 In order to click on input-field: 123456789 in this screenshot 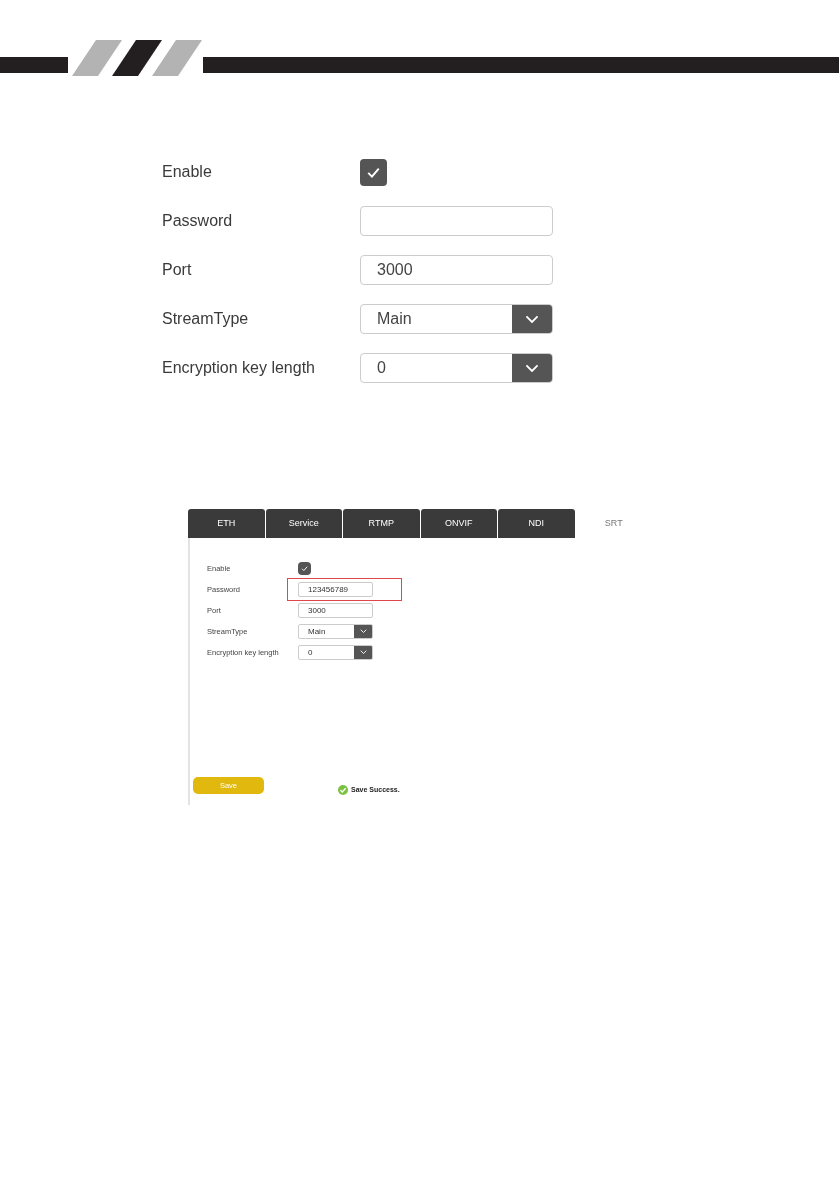, I will do `click(335, 589)`.